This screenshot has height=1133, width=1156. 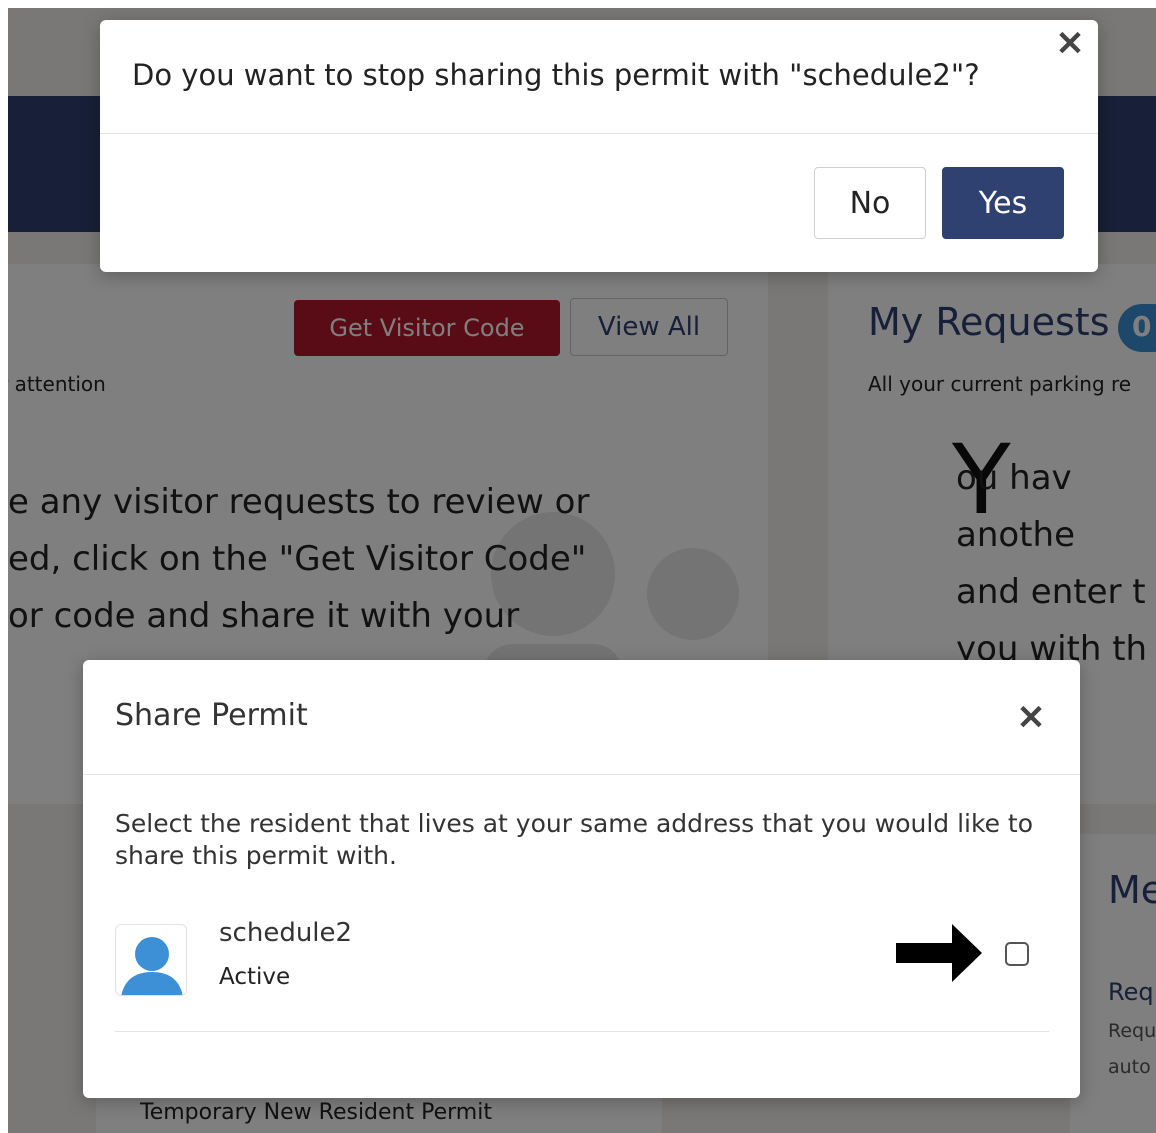 I want to click on resident-name: schedule2, so click(x=286, y=933).